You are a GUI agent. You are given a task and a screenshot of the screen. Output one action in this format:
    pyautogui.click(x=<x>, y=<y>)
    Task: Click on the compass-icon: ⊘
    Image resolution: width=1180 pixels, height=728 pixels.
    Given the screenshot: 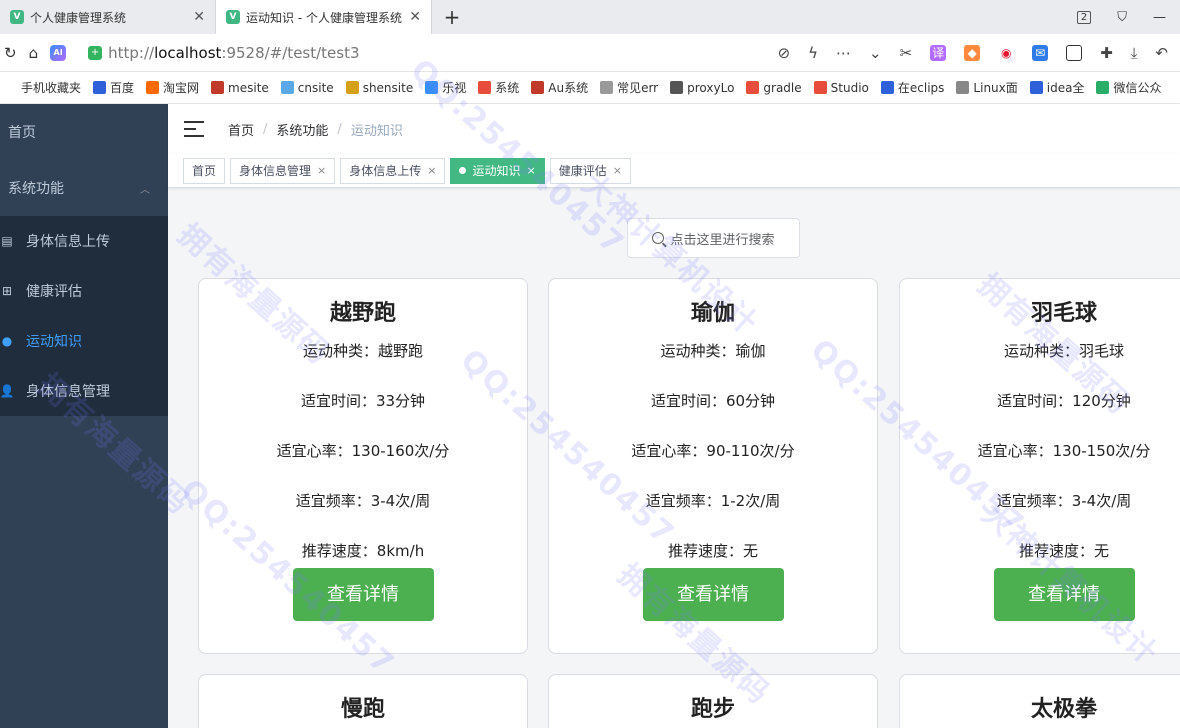 What is the action you would take?
    pyautogui.click(x=784, y=53)
    